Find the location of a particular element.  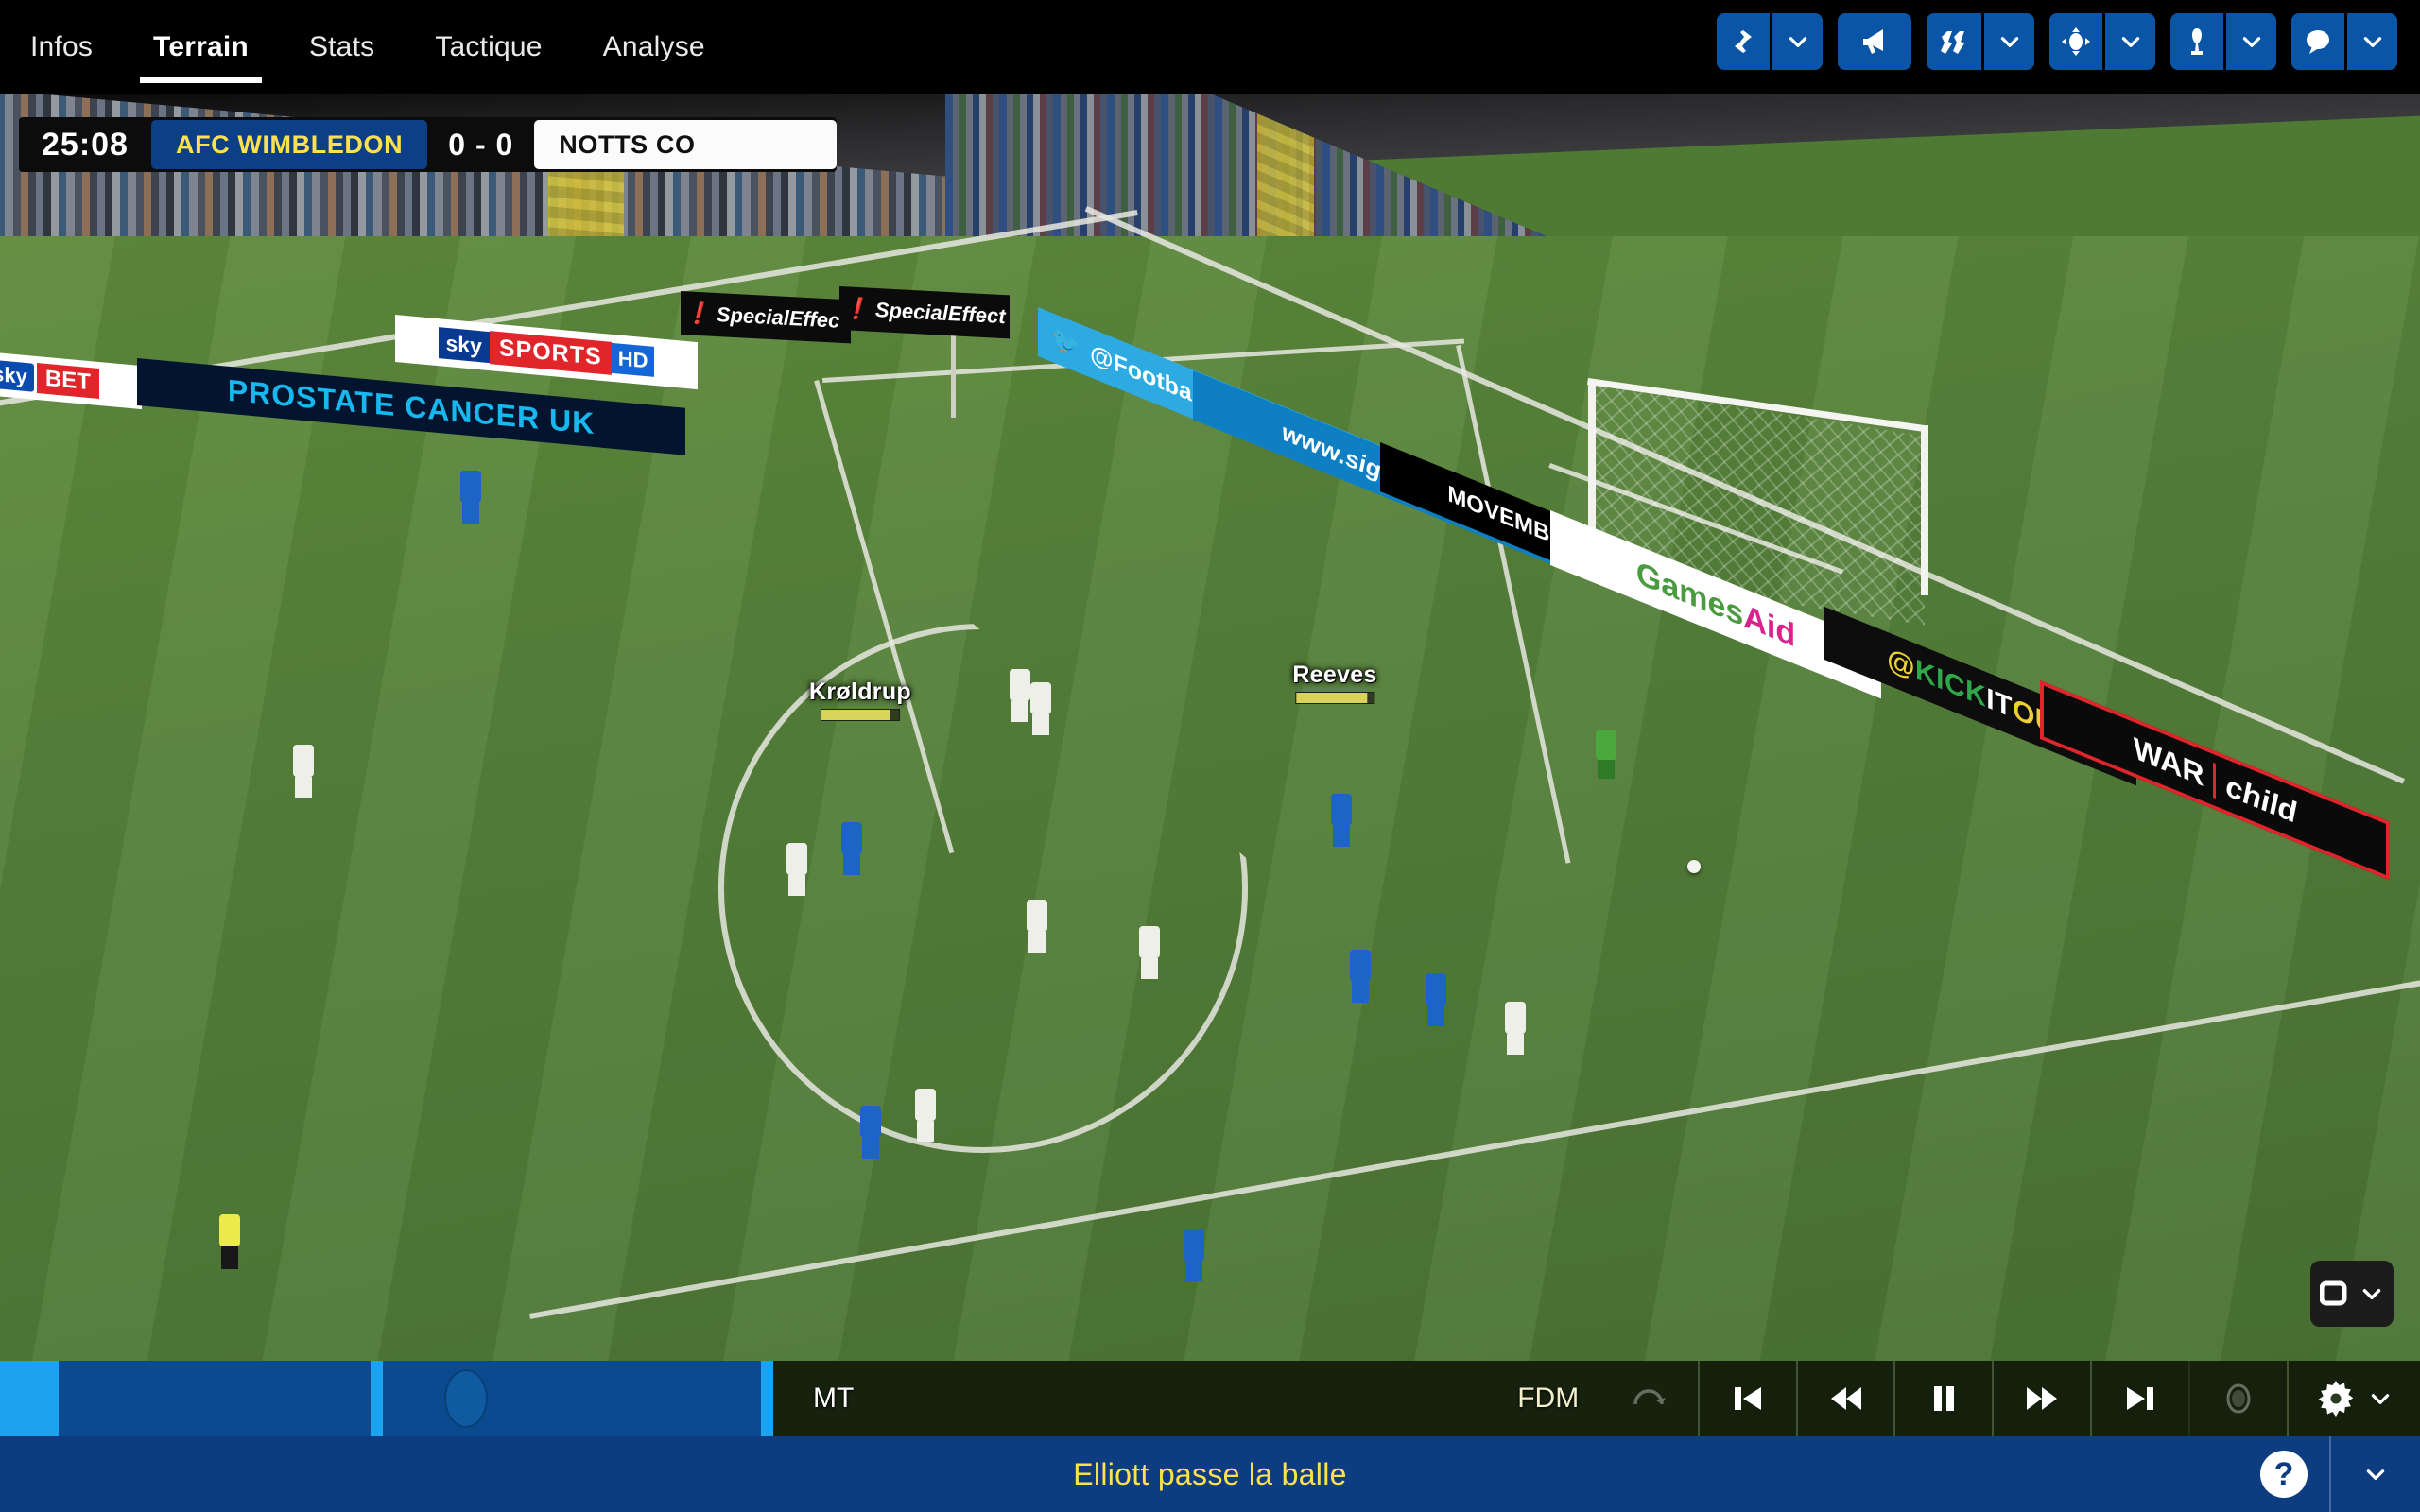

score-value: 0 - 0 is located at coordinates (481, 144).